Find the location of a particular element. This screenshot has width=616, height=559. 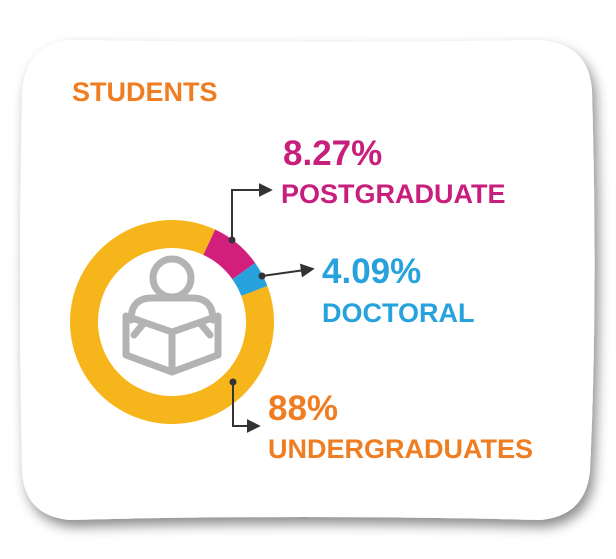

postgraduate-value-label: 8.27% is located at coordinates (332, 153).